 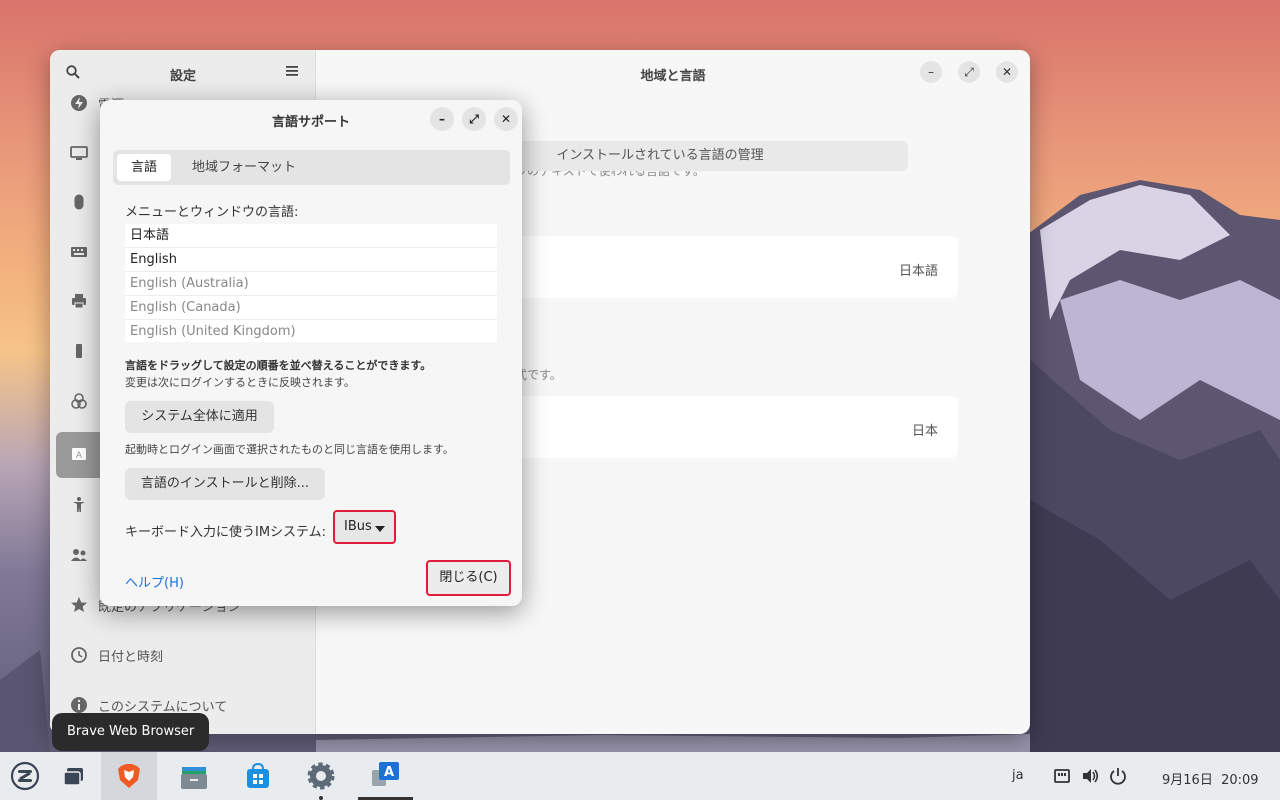 I want to click on im-system-dropdown: IBus, so click(x=364, y=527).